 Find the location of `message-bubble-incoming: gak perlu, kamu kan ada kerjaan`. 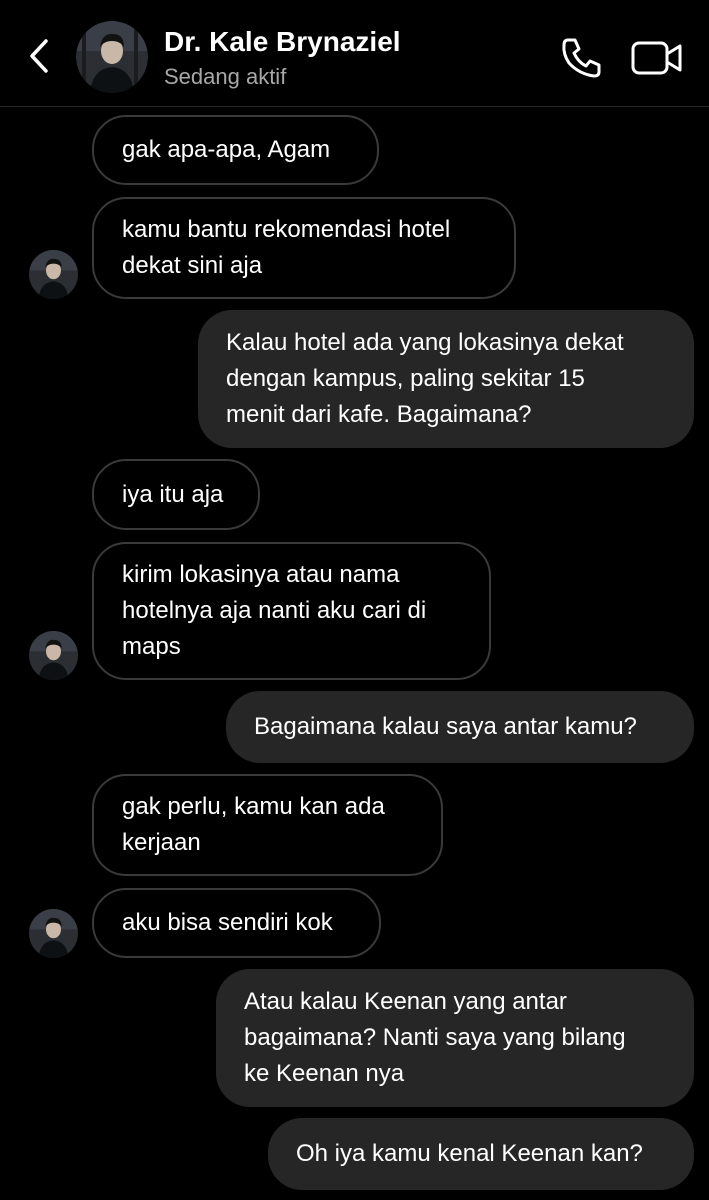

message-bubble-incoming: gak perlu, kamu kan ada kerjaan is located at coordinates (267, 825).